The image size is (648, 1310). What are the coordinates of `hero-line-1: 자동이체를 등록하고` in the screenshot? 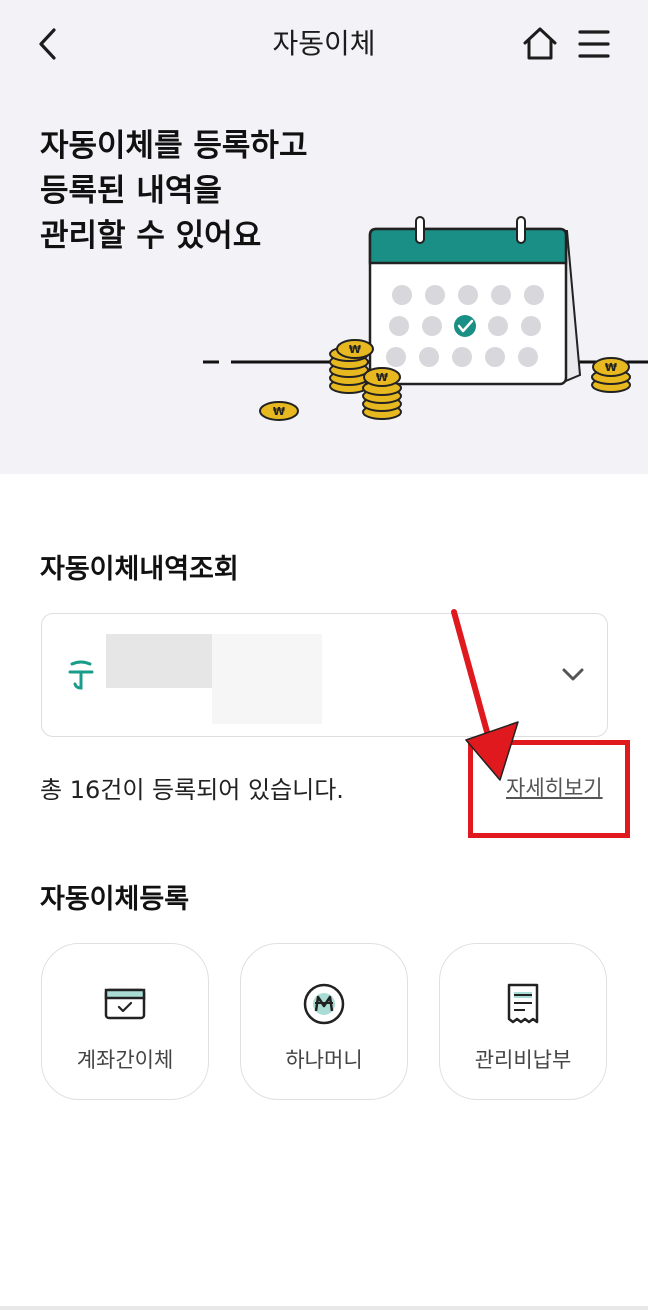 It's located at (174, 146).